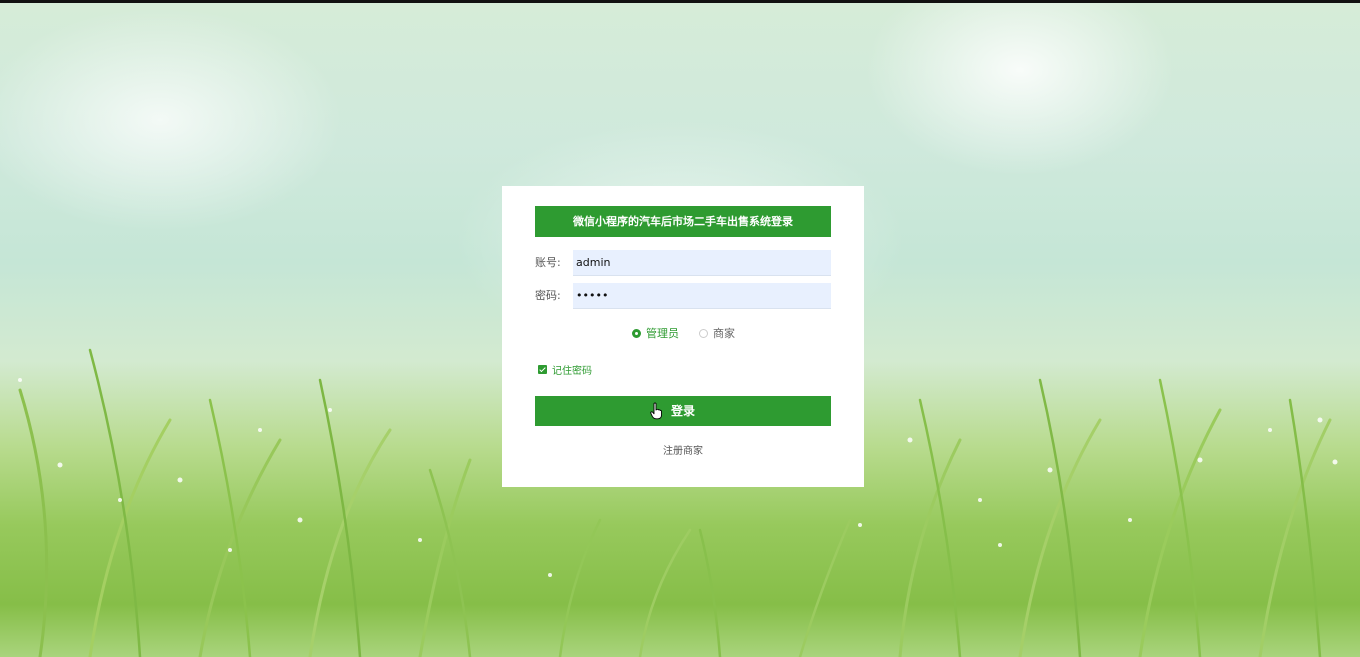 This screenshot has height=657, width=1360. Describe the element at coordinates (542, 369) in the screenshot. I see `checkbox-checked-icon` at that location.